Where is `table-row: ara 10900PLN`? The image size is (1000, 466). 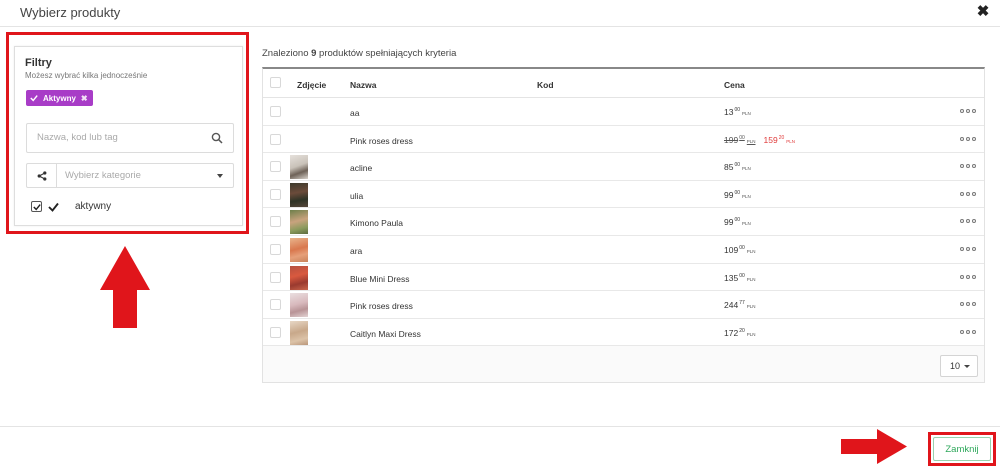
table-row: ara 10900PLN is located at coordinates (623, 250).